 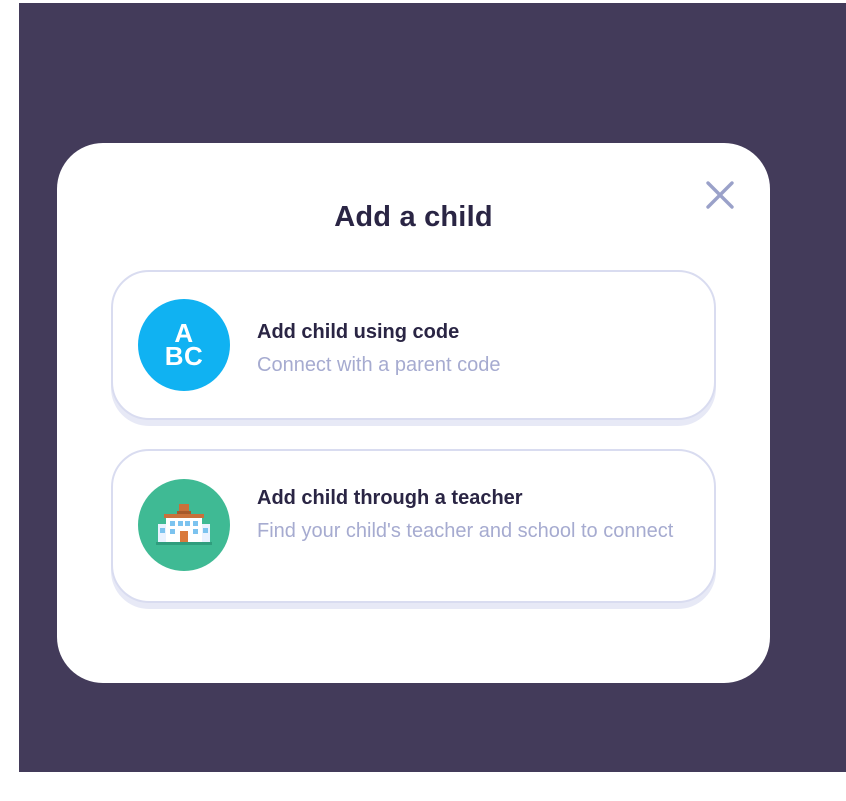 What do you see at coordinates (358, 332) in the screenshot?
I see `option-title: Add child using code` at bounding box center [358, 332].